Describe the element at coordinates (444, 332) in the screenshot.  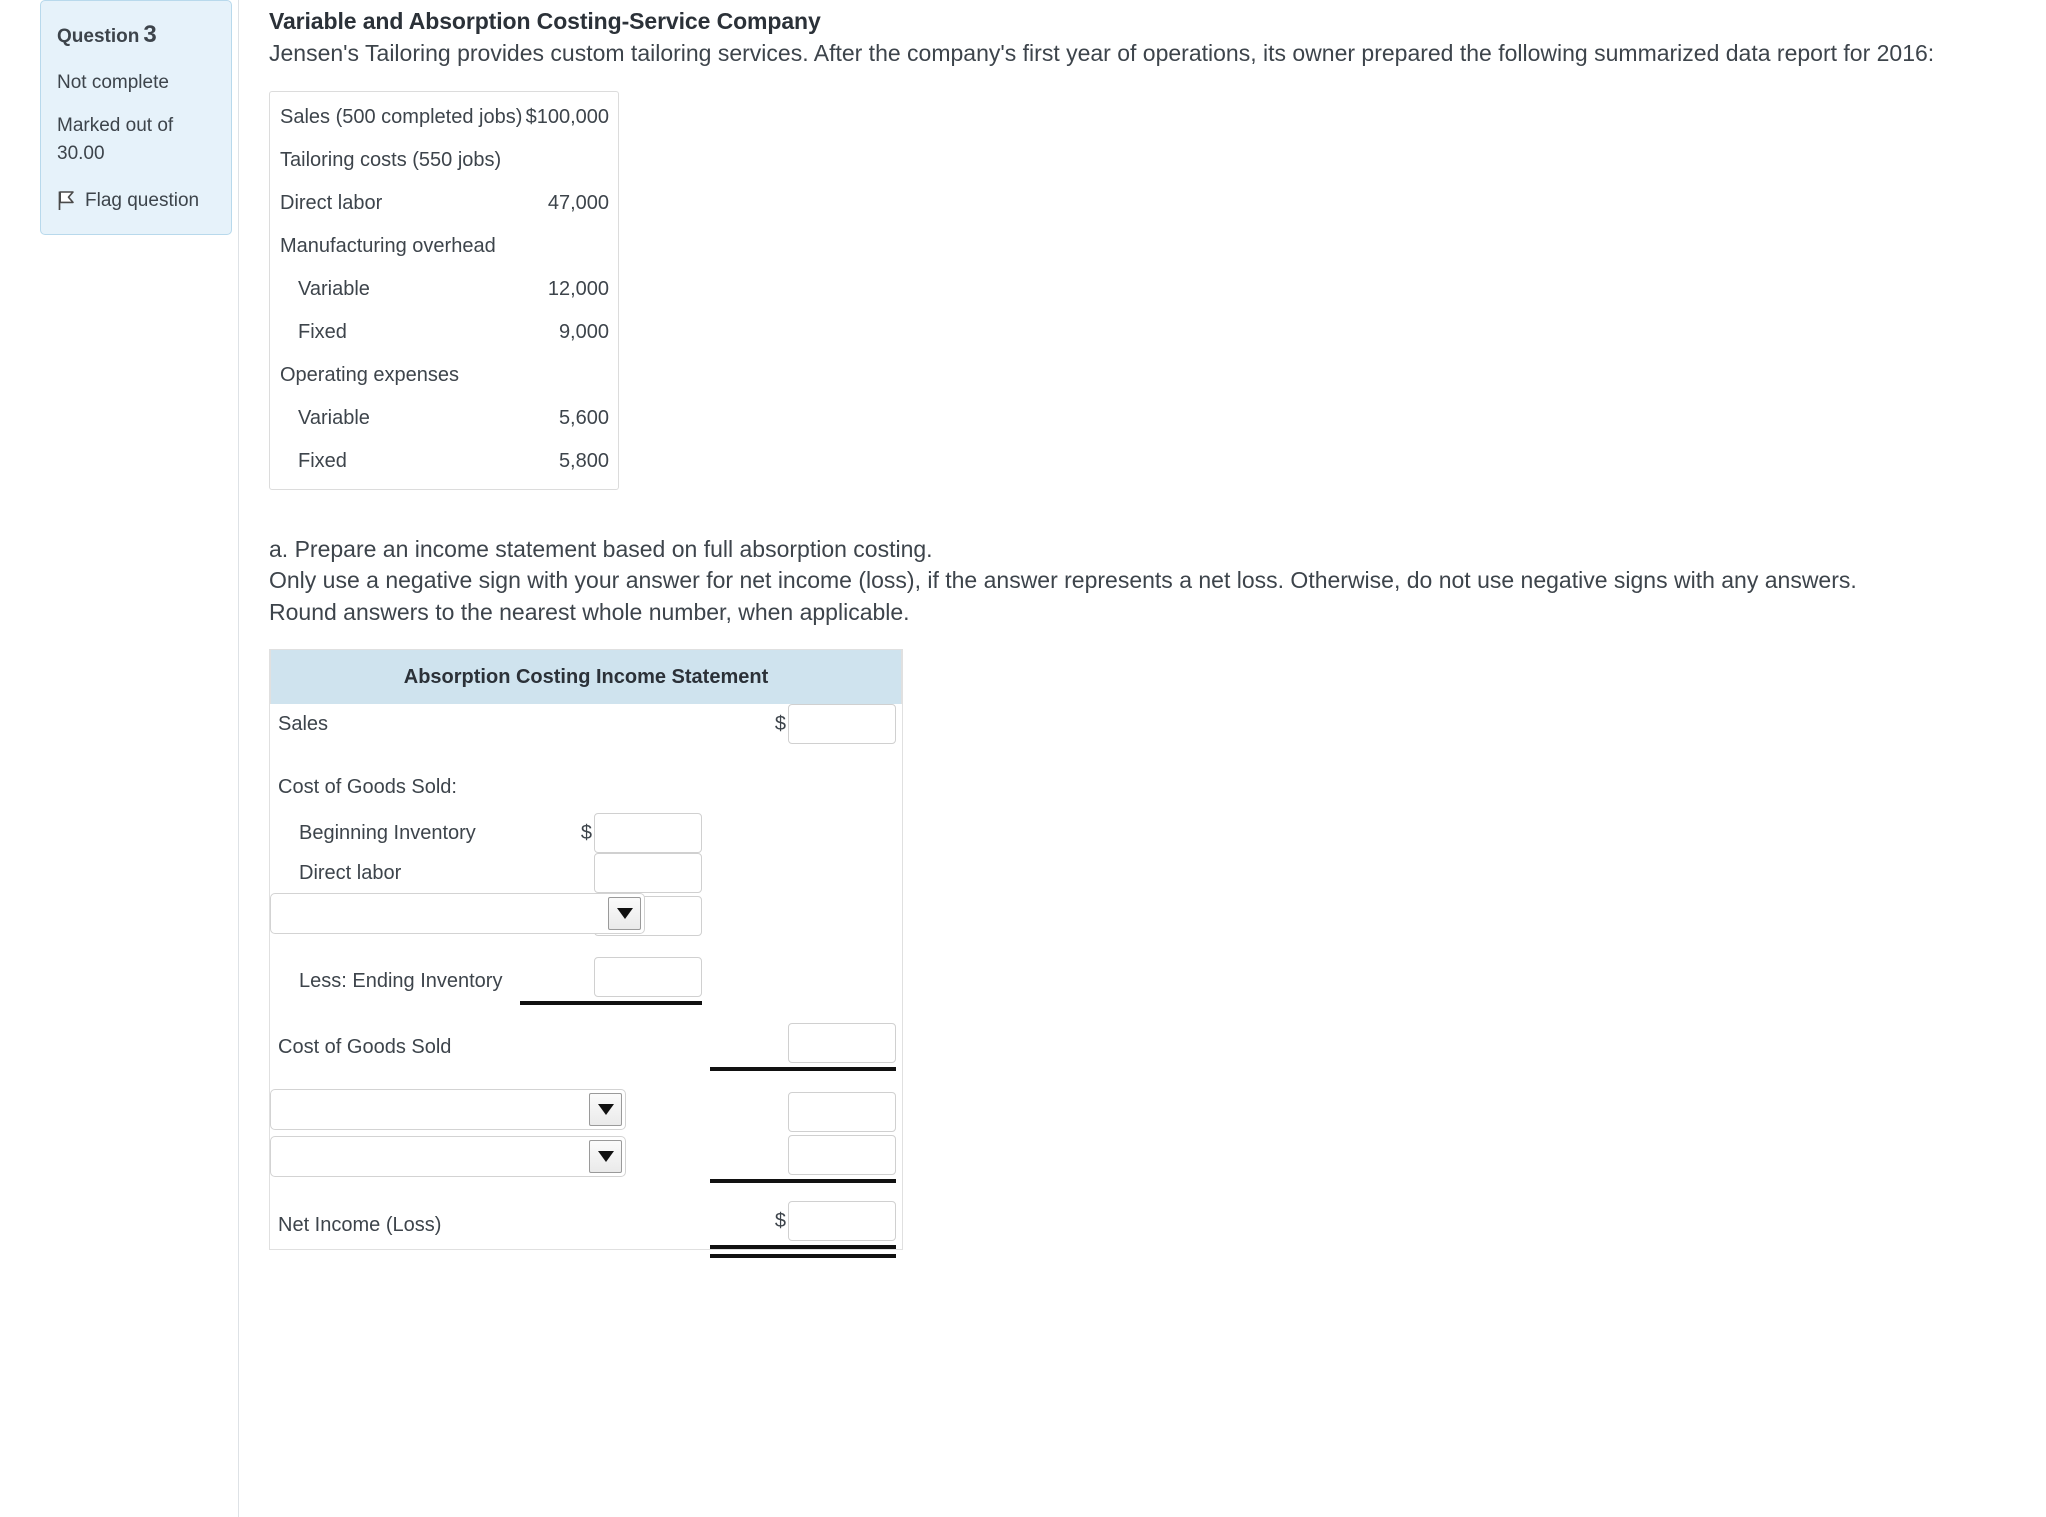
I see `table-row: Fixed 9,000` at that location.